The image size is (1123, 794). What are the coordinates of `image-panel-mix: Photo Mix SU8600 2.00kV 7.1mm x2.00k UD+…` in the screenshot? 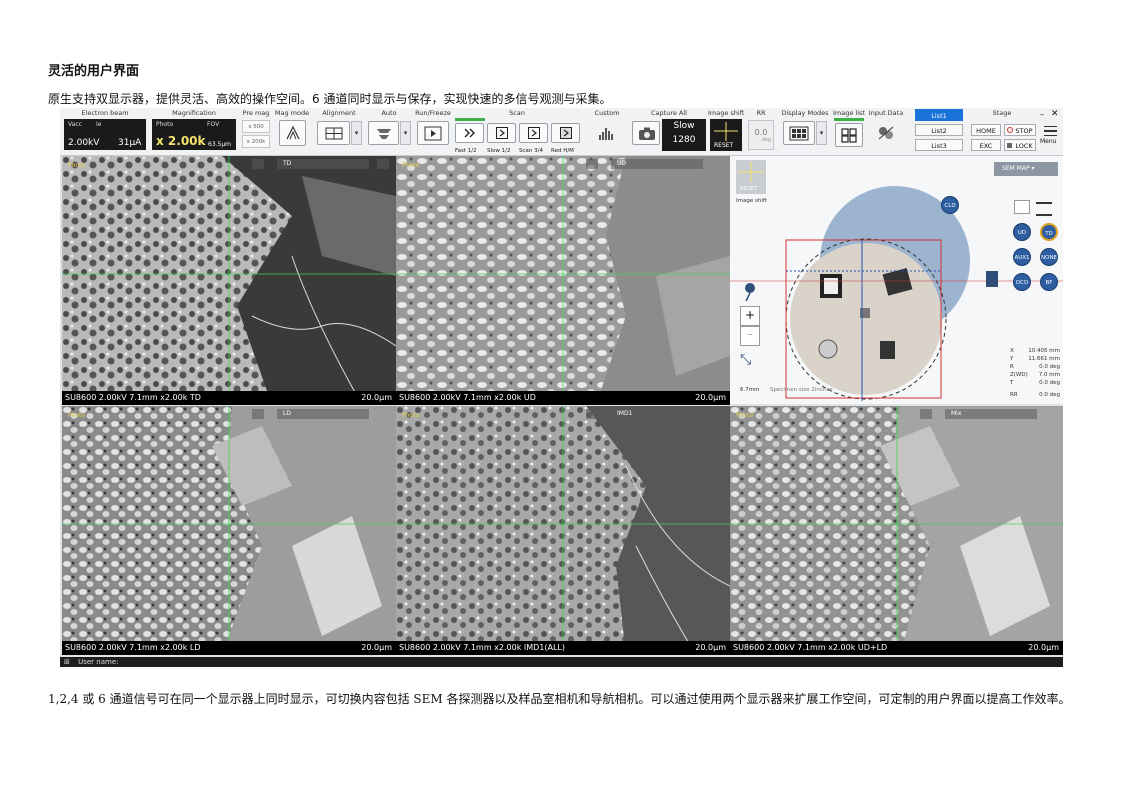 It's located at (896, 530).